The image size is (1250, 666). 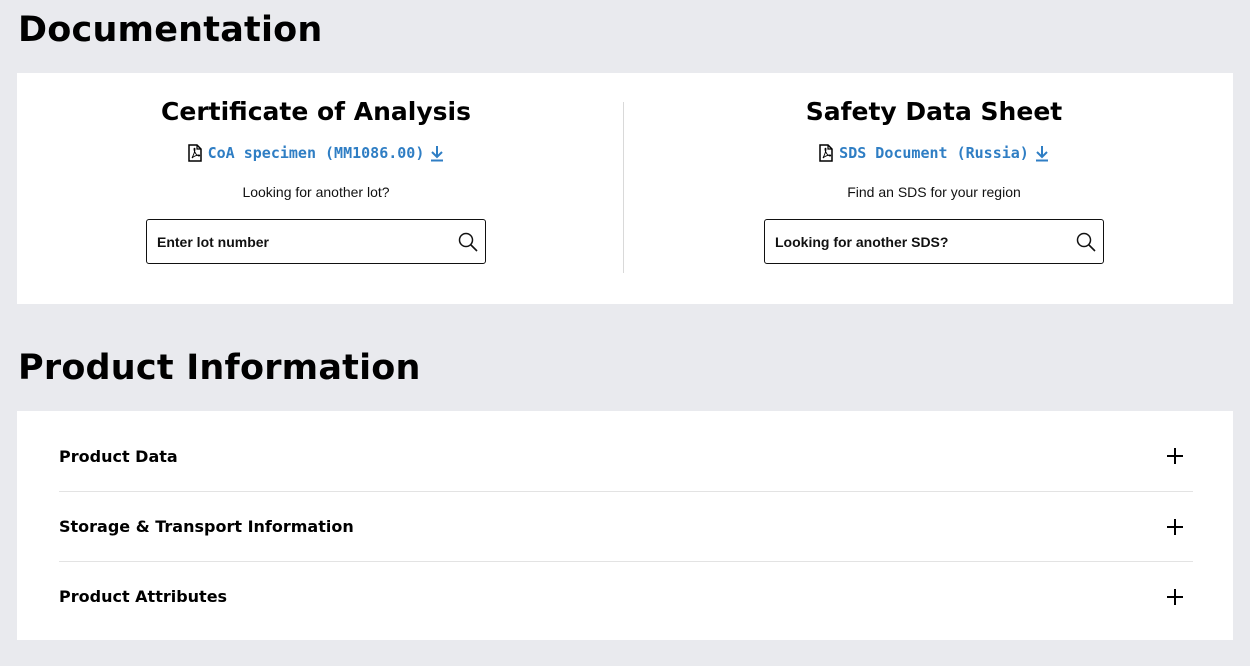 I want to click on coa-download-link: CoA specimen (MM1086.00), so click(x=316, y=153).